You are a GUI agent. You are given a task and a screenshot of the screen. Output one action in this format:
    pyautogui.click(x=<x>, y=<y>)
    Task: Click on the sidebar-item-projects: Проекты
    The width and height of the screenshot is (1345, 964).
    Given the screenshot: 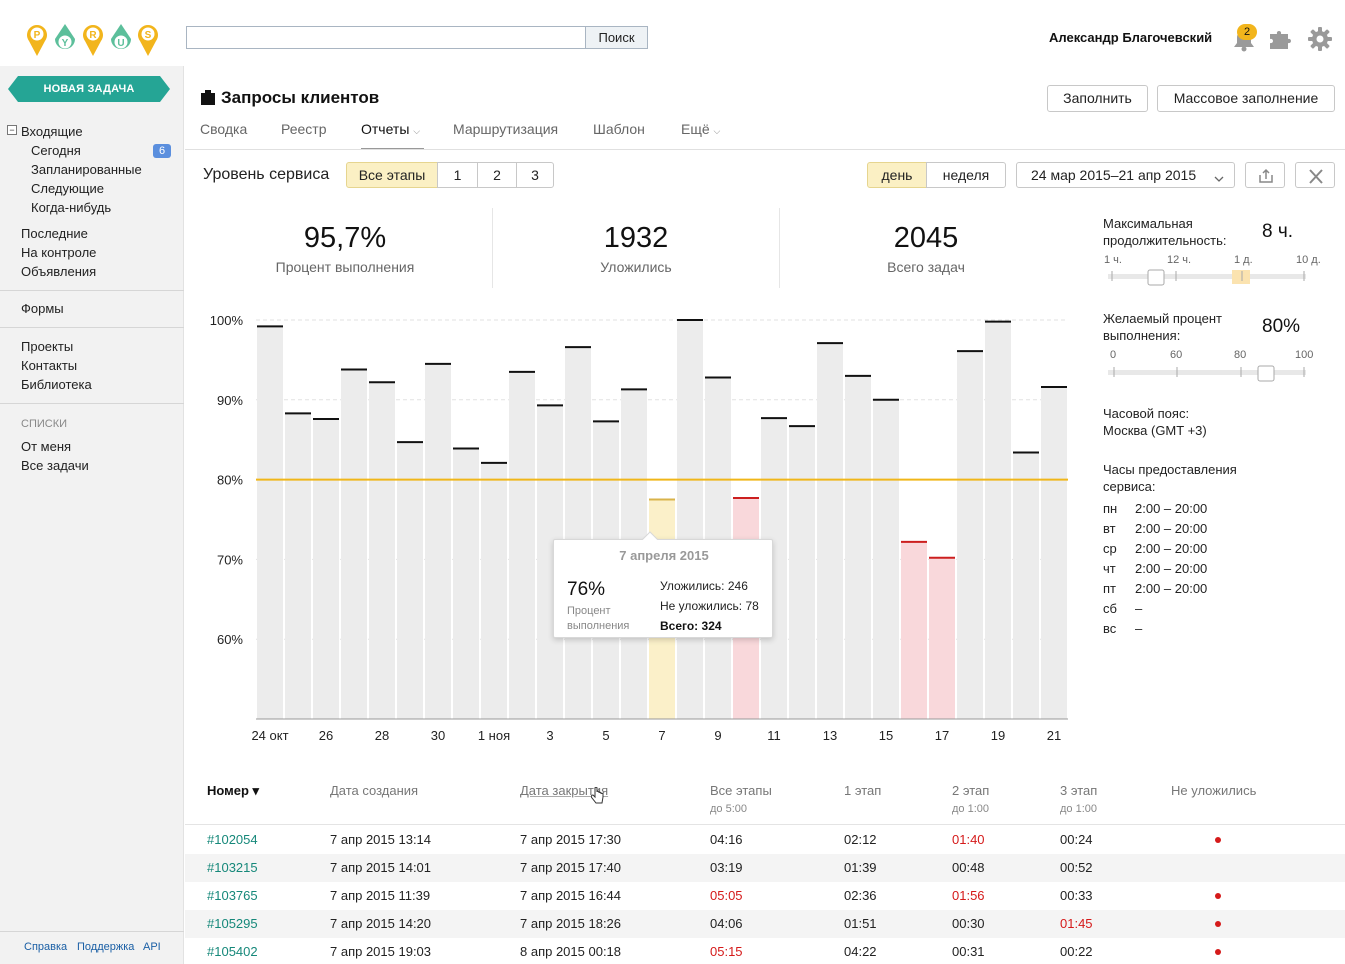 What is the action you would take?
    pyautogui.click(x=47, y=346)
    